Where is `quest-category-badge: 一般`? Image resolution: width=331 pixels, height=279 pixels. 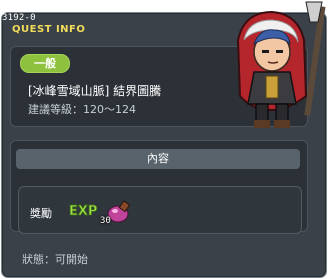
quest-category-badge: 一般 is located at coordinates (45, 63).